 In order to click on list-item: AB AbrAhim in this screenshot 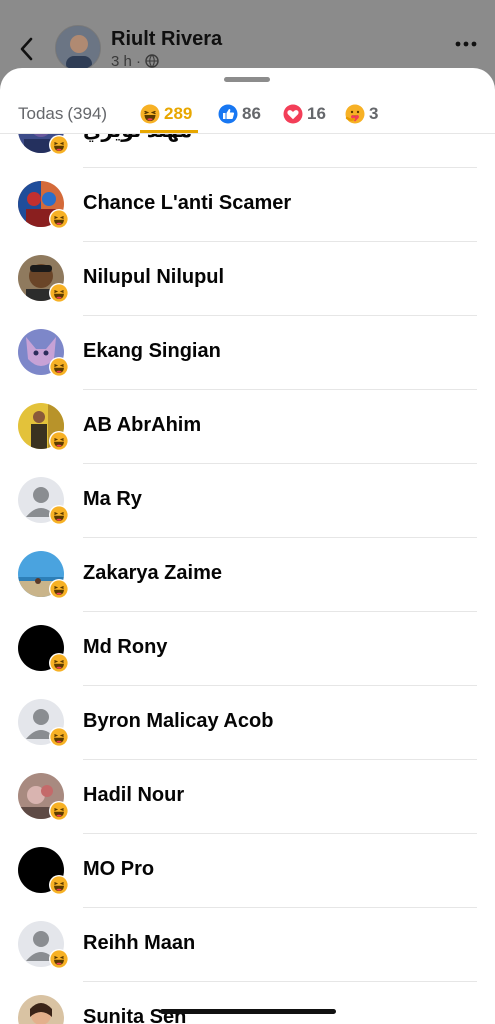, I will do `click(247, 427)`.